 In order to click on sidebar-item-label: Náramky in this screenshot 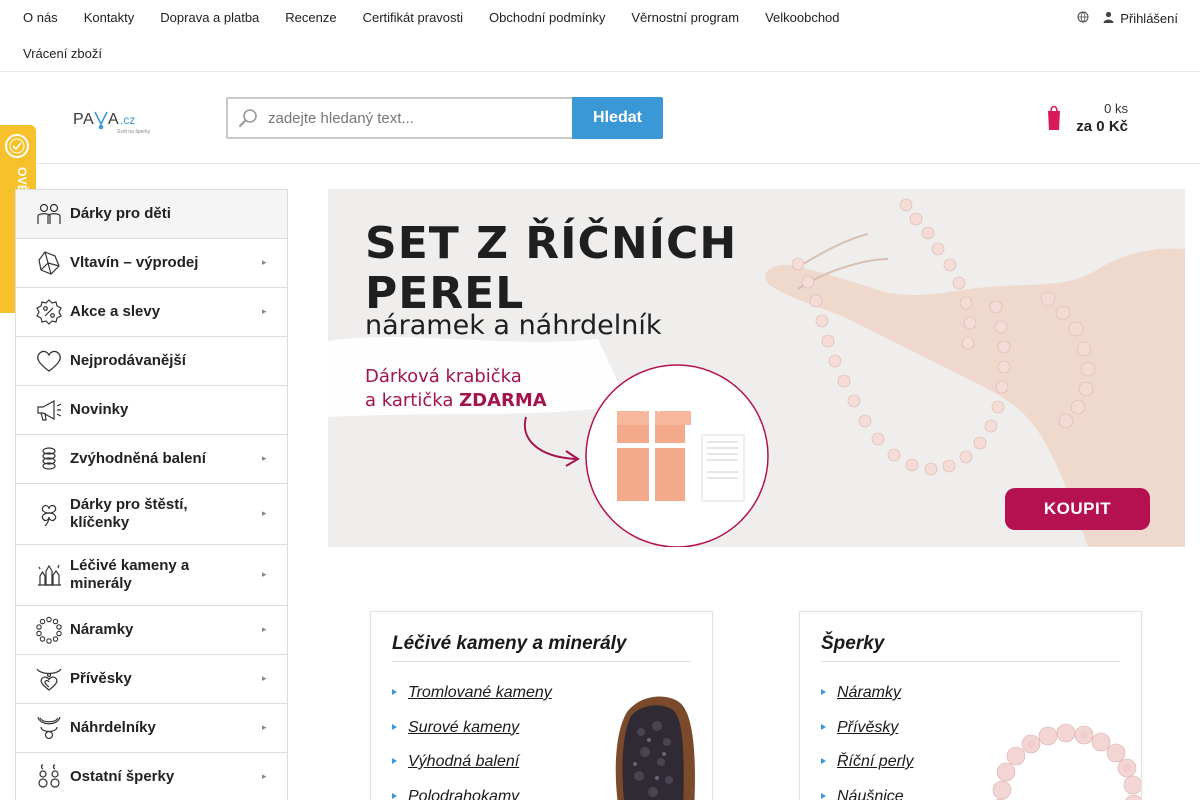, I will do `click(102, 629)`.